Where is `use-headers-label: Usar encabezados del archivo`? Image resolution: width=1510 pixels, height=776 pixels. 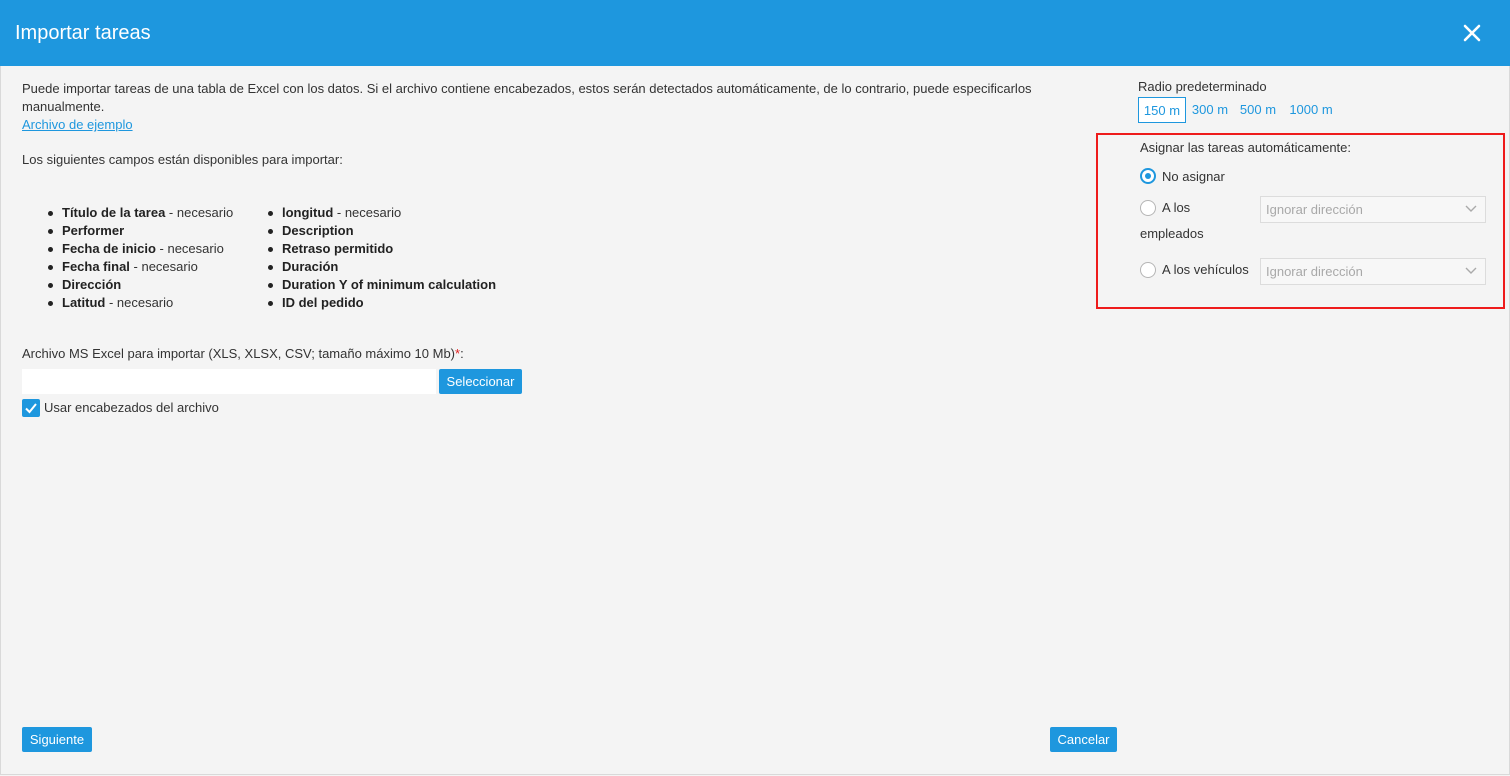
use-headers-label: Usar encabezados del archivo is located at coordinates (131, 407).